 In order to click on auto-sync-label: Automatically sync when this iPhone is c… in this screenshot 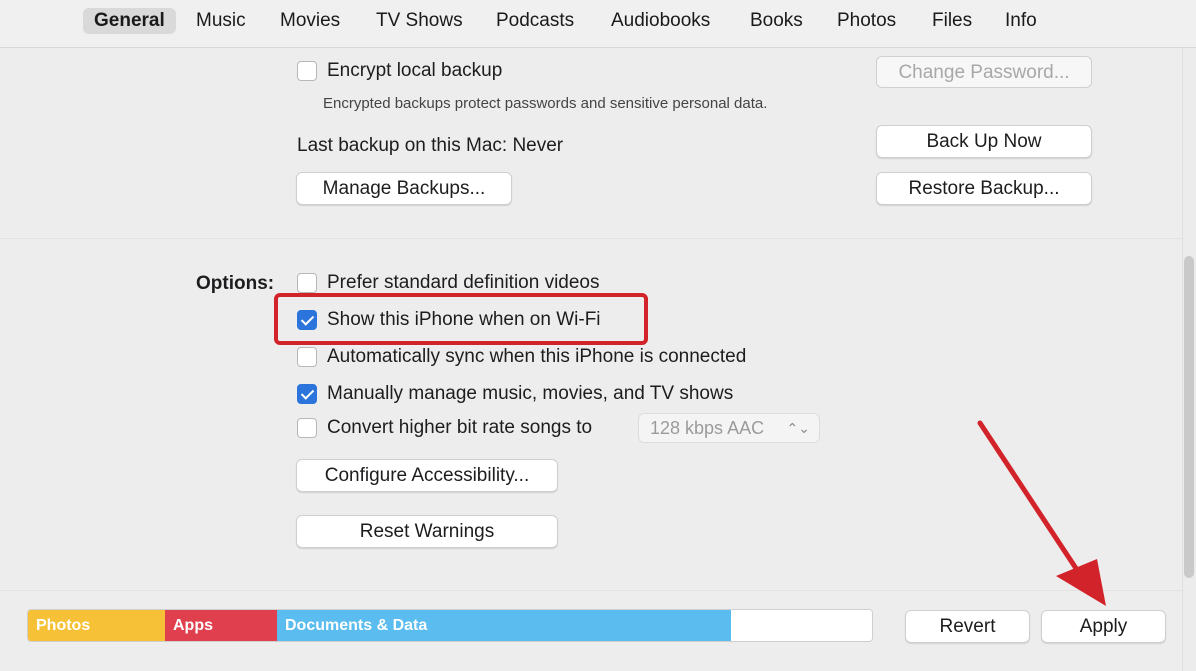, I will do `click(537, 356)`.